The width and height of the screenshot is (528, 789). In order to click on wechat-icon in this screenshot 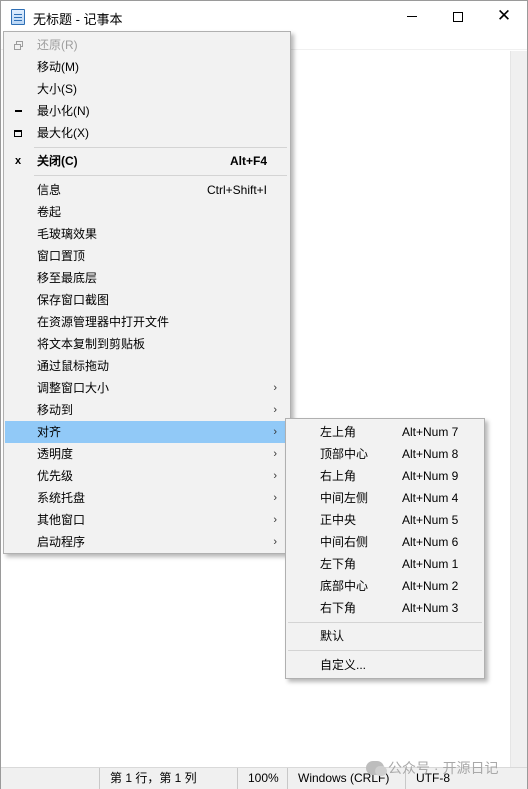, I will do `click(376, 768)`.